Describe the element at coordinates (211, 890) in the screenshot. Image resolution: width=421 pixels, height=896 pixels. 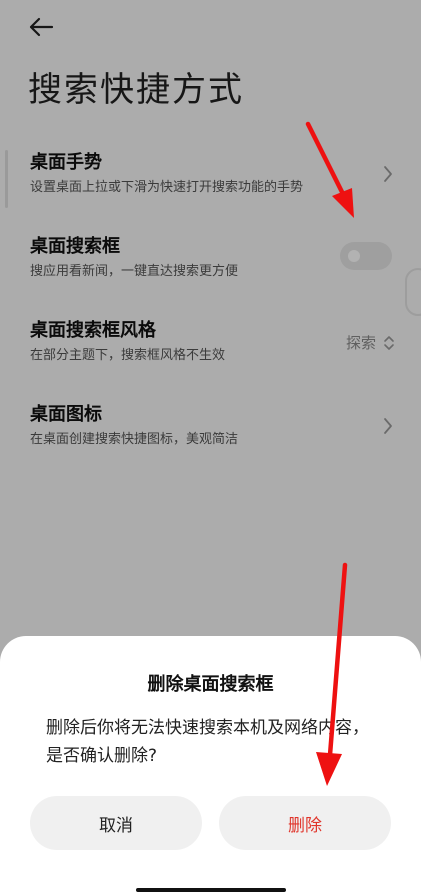
I see `home-indicator` at that location.